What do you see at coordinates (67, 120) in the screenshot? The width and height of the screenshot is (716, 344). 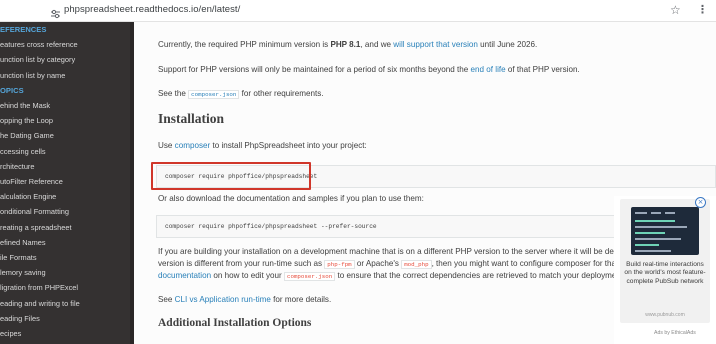 I see `sidebar-item: opping the Loop` at bounding box center [67, 120].